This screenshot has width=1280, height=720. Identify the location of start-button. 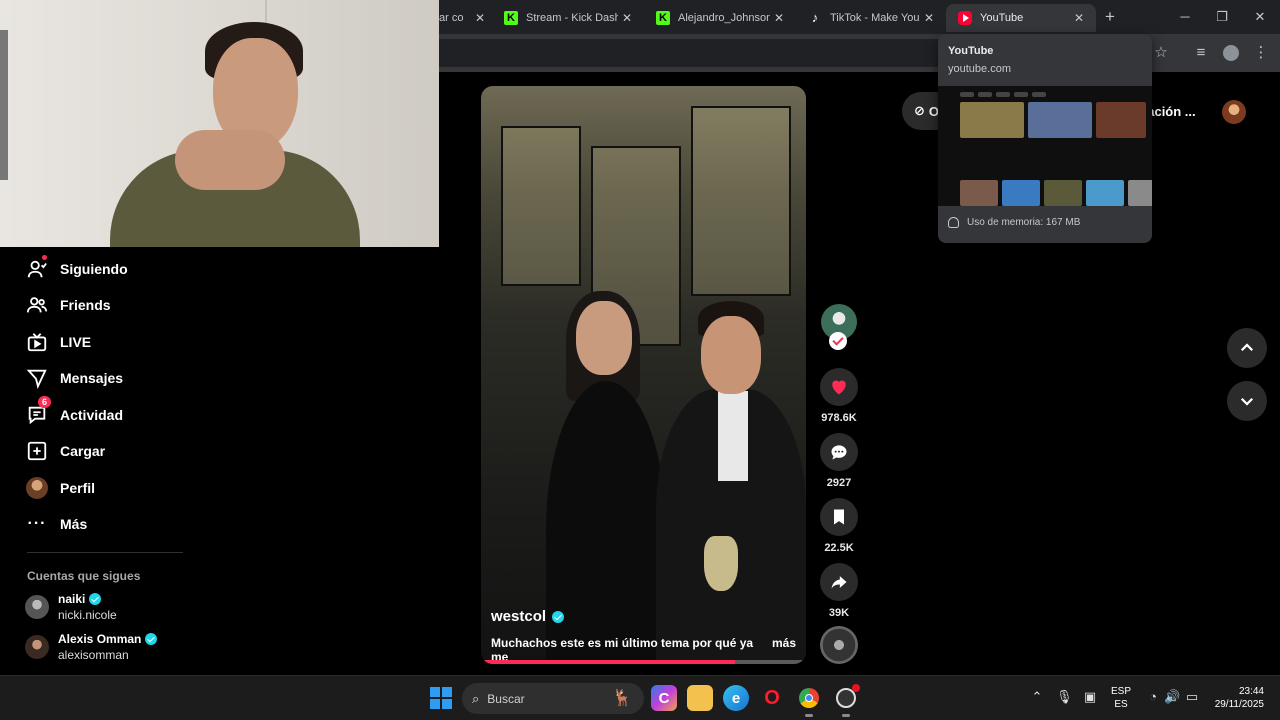
(441, 698).